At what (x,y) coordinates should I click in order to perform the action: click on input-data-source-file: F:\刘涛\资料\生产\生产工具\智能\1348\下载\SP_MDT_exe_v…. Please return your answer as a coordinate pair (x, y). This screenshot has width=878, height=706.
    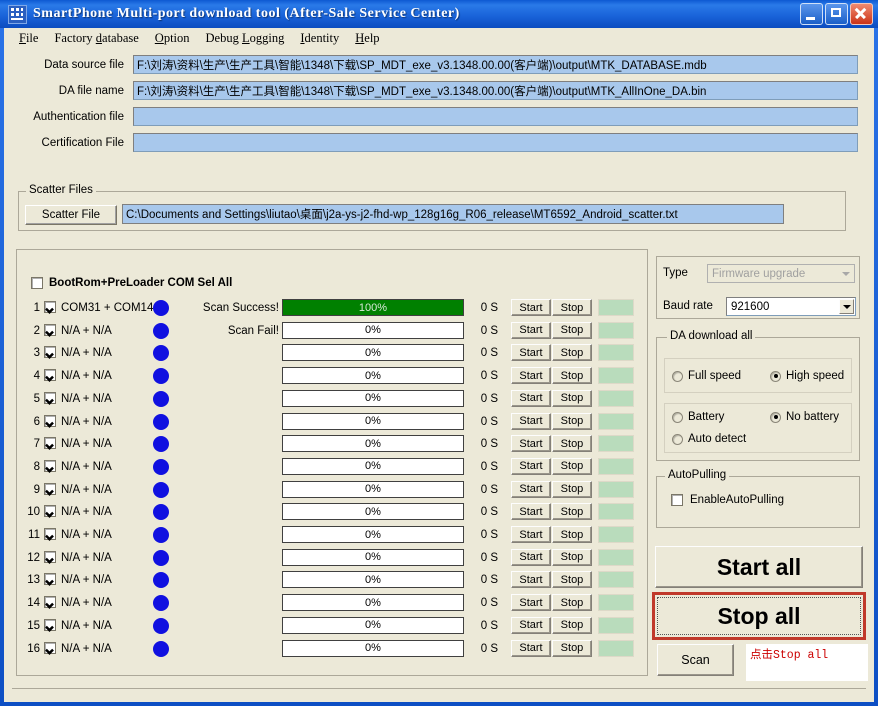
    Looking at the image, I should click on (495, 64).